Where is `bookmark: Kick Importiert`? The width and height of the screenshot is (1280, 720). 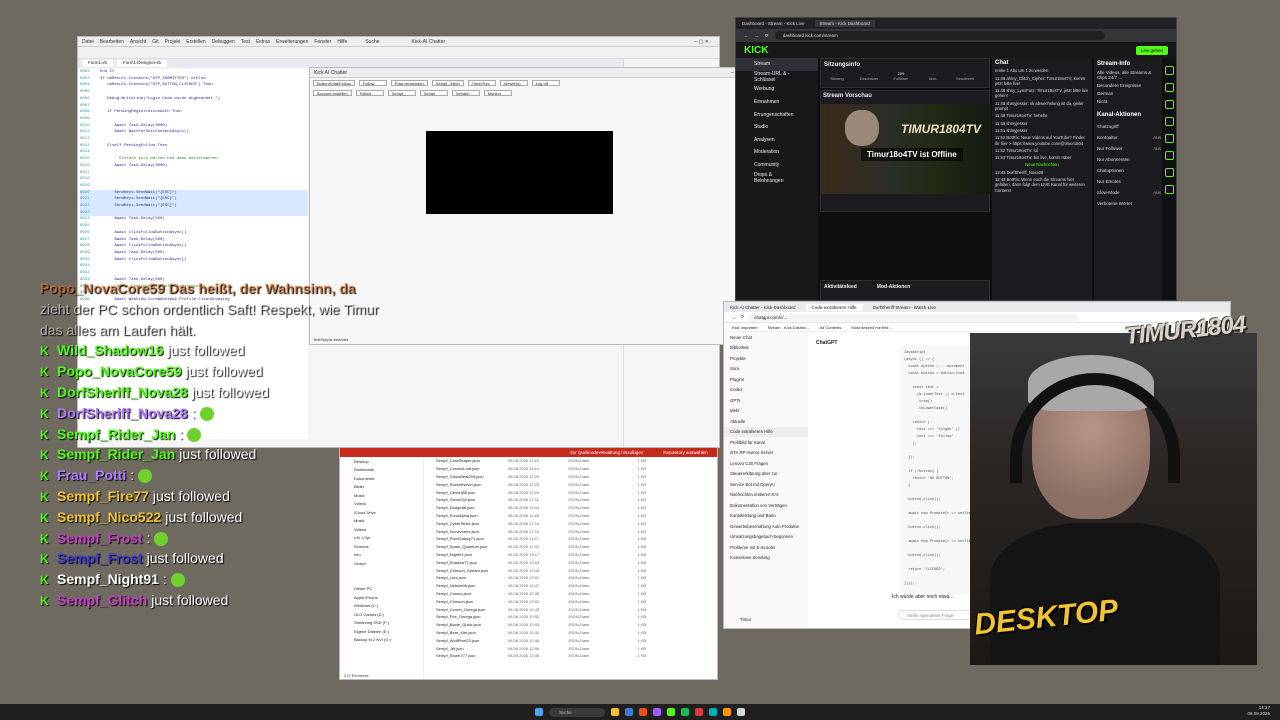 bookmark: Kick Importiert is located at coordinates (745, 327).